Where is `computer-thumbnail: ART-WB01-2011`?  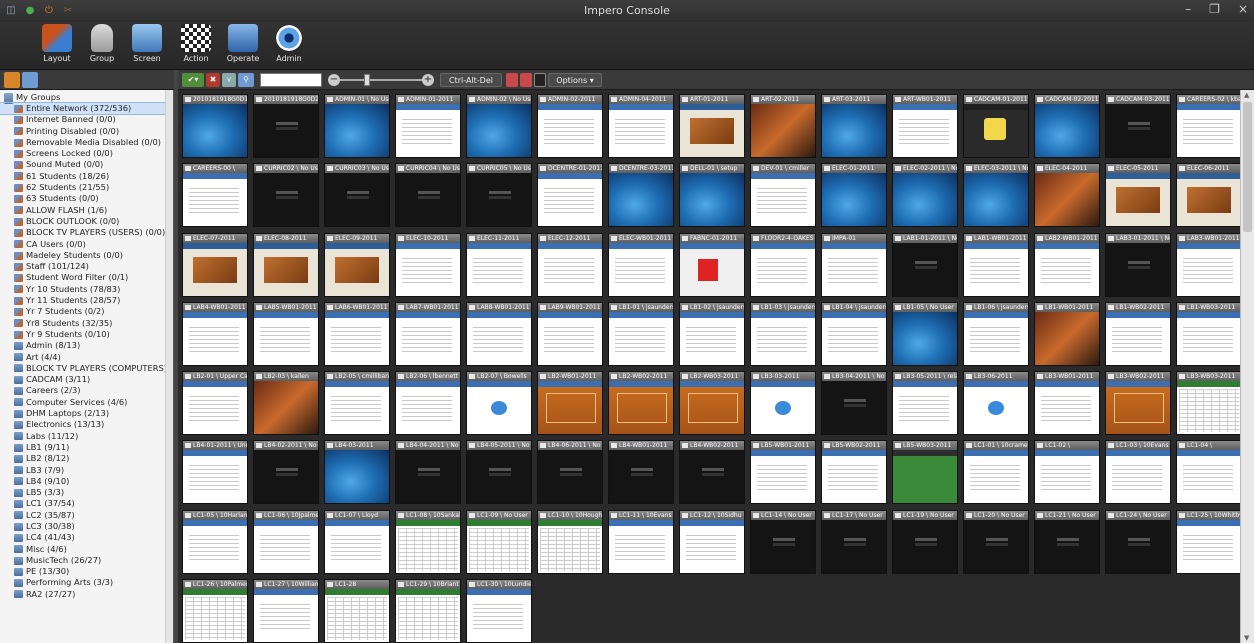
computer-thumbnail: ART-WB01-2011 is located at coordinates (925, 126).